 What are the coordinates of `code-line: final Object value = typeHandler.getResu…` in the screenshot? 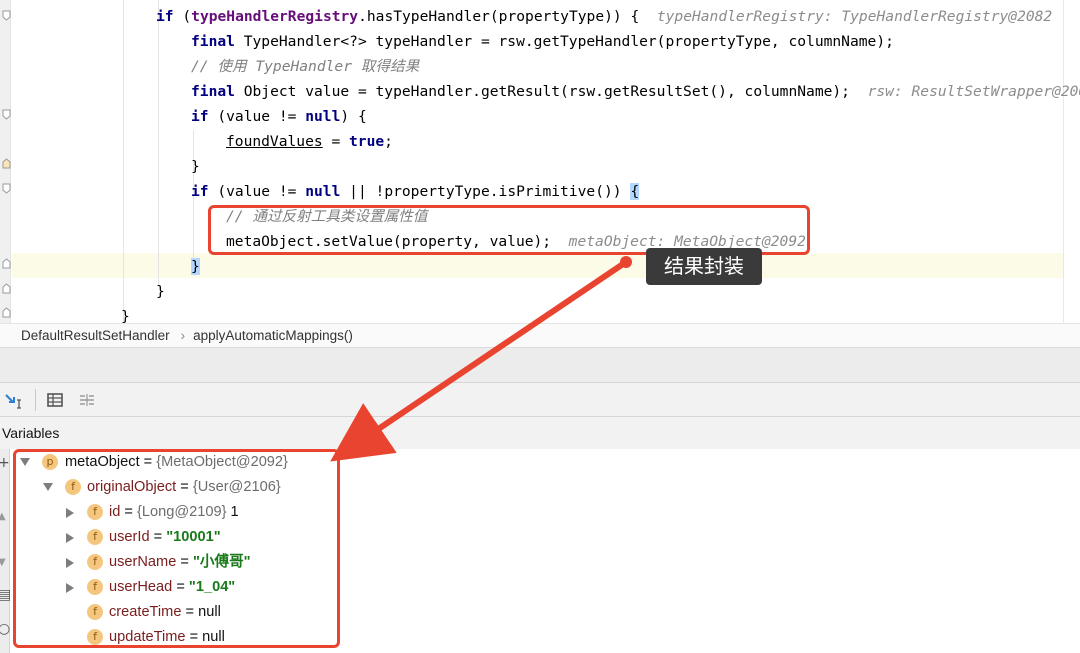 It's located at (635, 91).